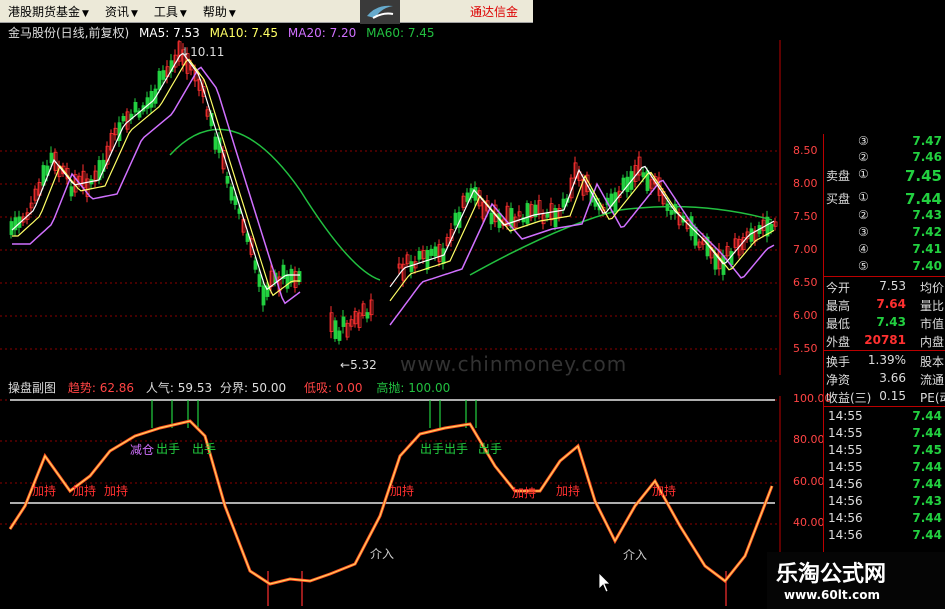  What do you see at coordinates (69, 33) in the screenshot?
I see `stock-name: 金马股份(日线,前复权)` at bounding box center [69, 33].